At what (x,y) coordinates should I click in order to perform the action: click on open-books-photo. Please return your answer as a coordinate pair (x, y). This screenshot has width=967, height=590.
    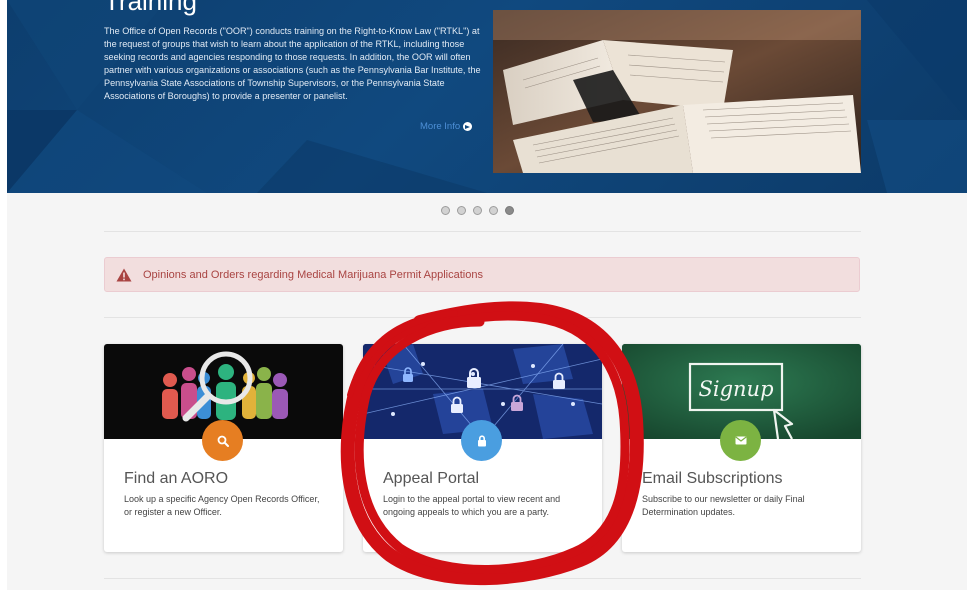
    Looking at the image, I should click on (677, 91).